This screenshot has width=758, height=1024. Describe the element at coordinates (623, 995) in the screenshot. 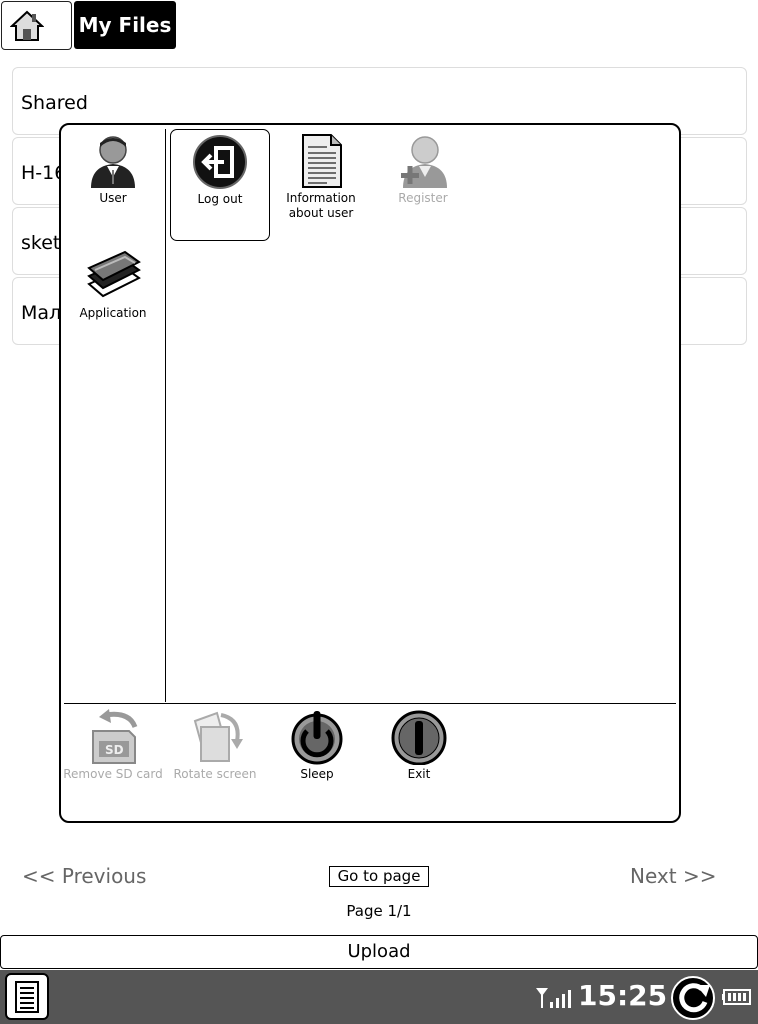

I see `clock: 15:25` at that location.